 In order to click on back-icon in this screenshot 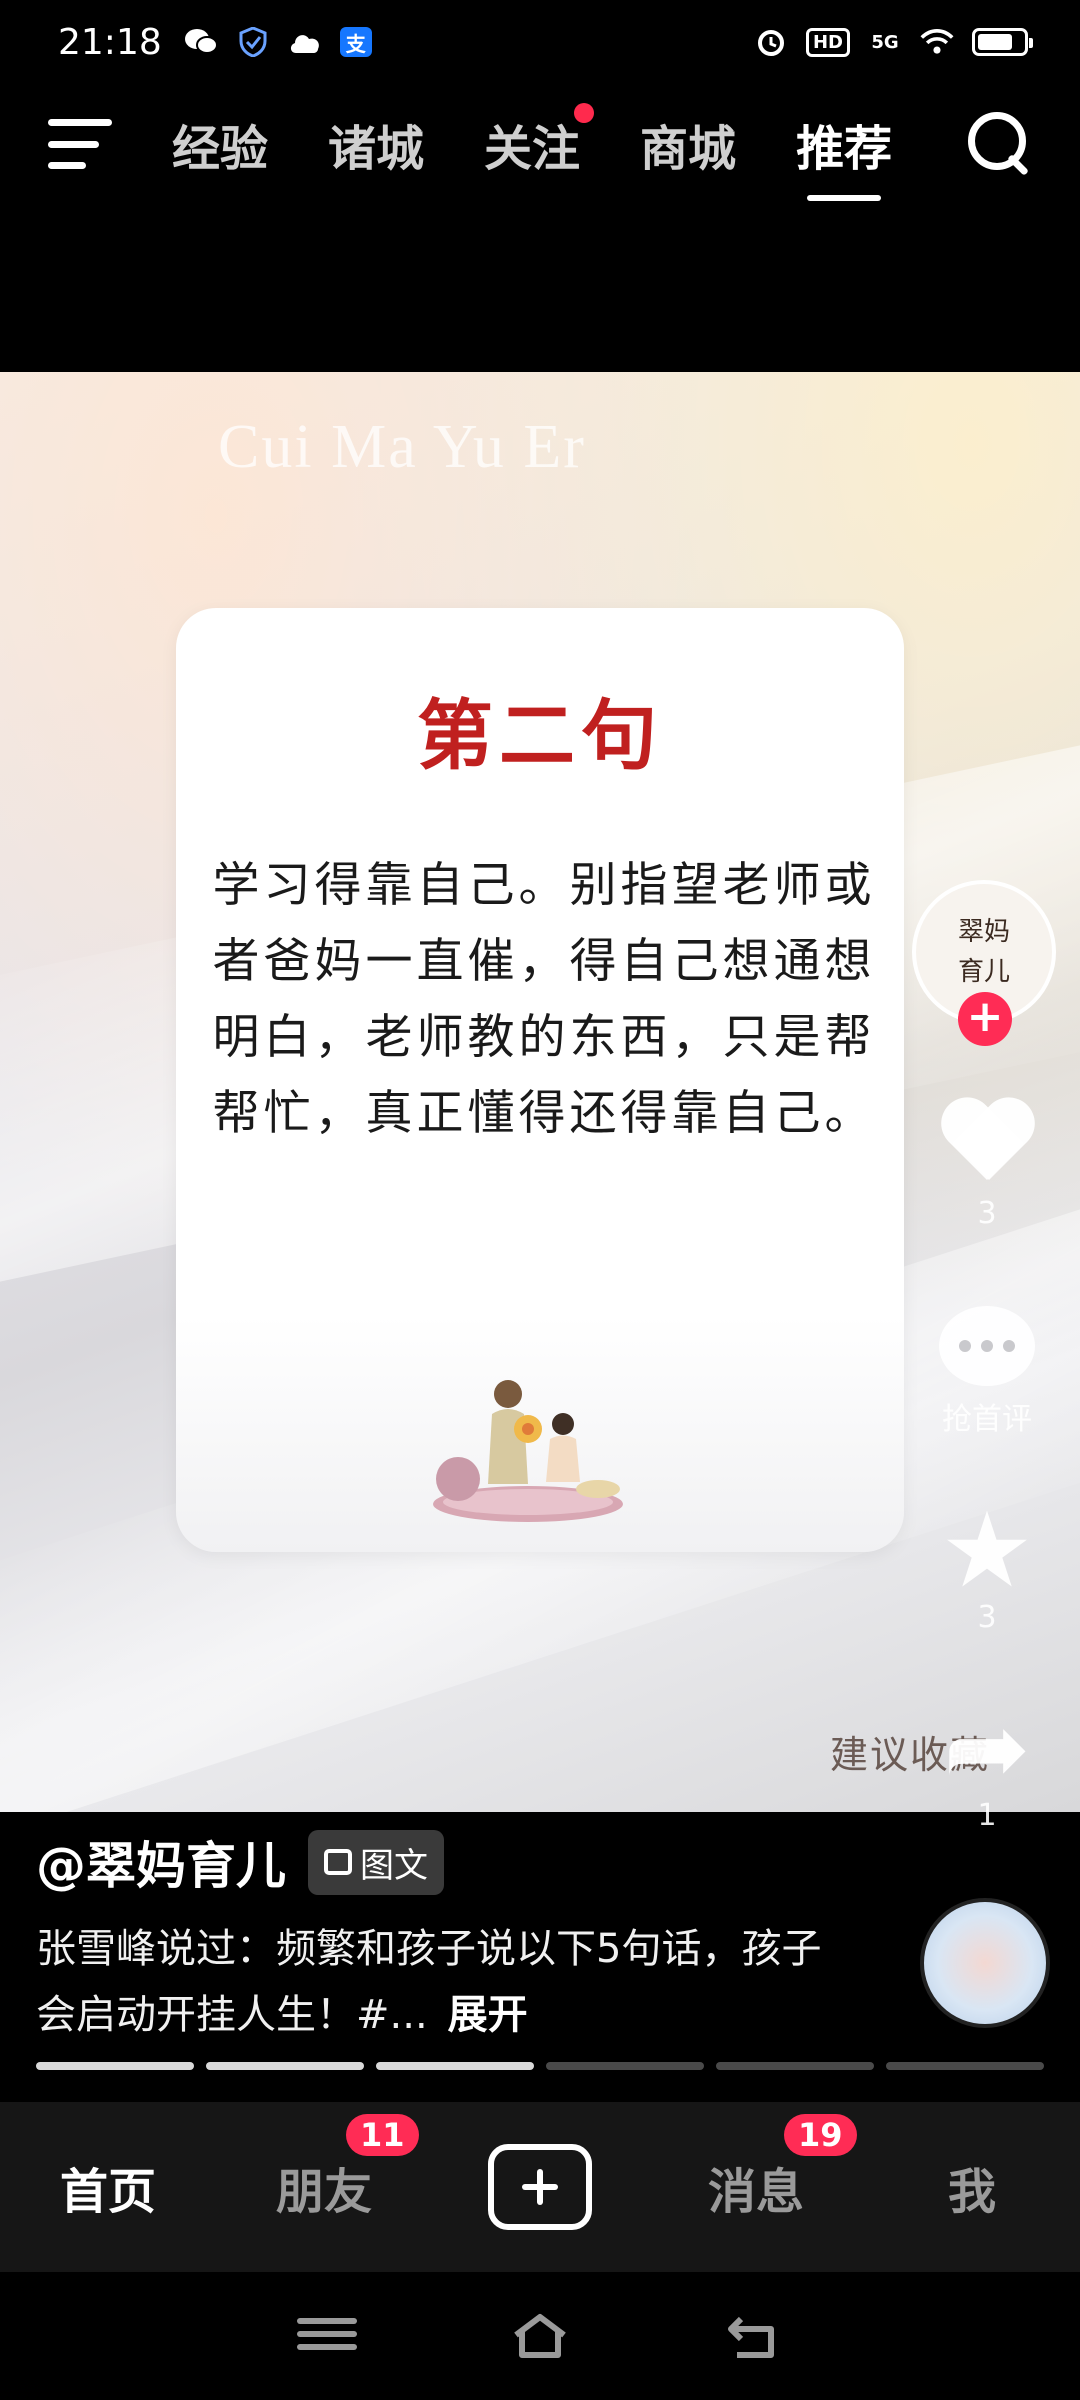, I will do `click(753, 2336)`.